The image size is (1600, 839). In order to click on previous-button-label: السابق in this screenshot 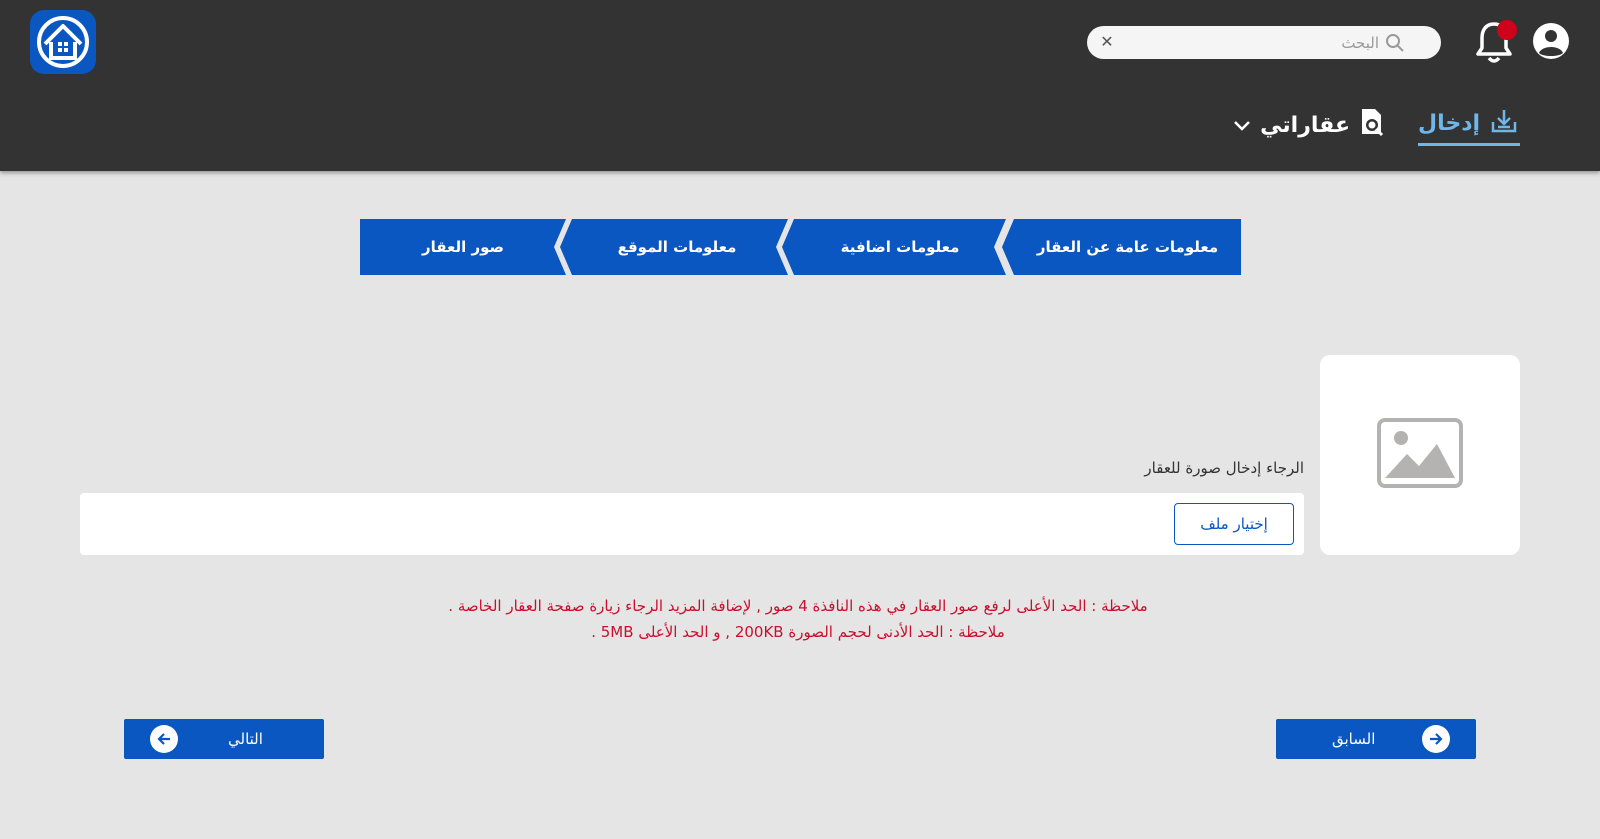, I will do `click(1354, 739)`.